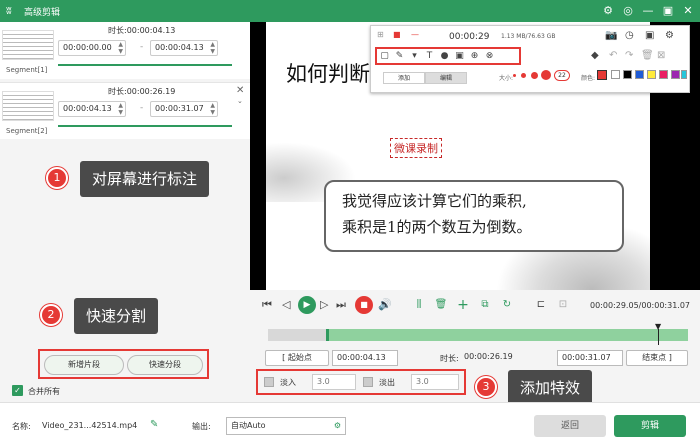  What do you see at coordinates (639, 74) in the screenshot?
I see `color-swatch-blue` at bounding box center [639, 74].